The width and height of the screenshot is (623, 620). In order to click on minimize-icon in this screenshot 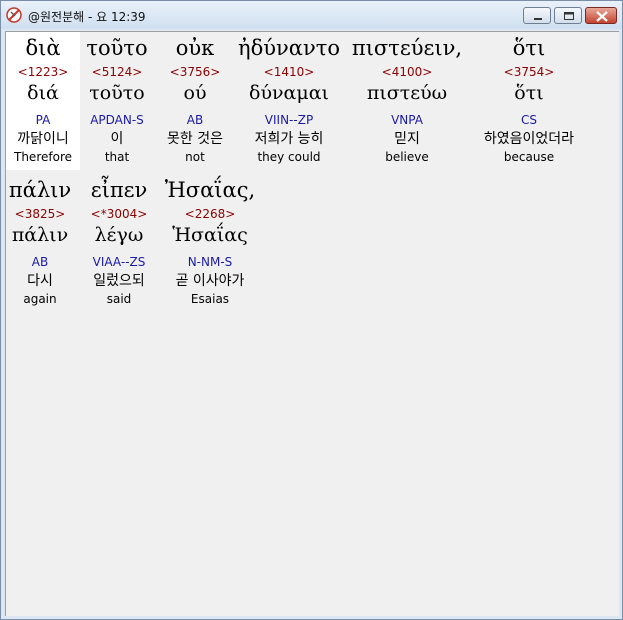, I will do `click(538, 19)`.